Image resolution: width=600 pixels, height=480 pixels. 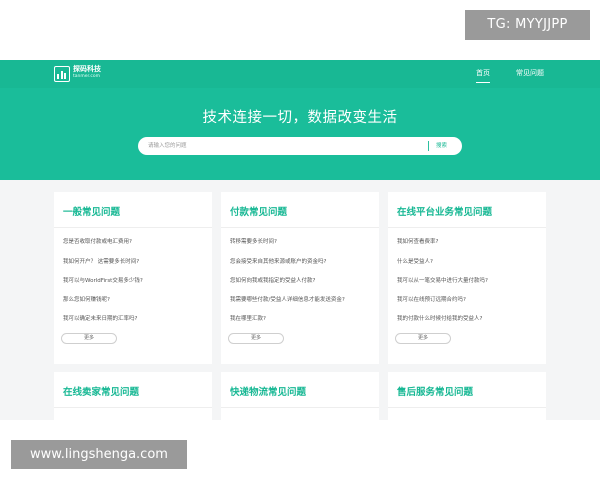 What do you see at coordinates (278, 262) in the screenshot?
I see `question-link: 您会接受来自其他来源或账户的资金吗?` at bounding box center [278, 262].